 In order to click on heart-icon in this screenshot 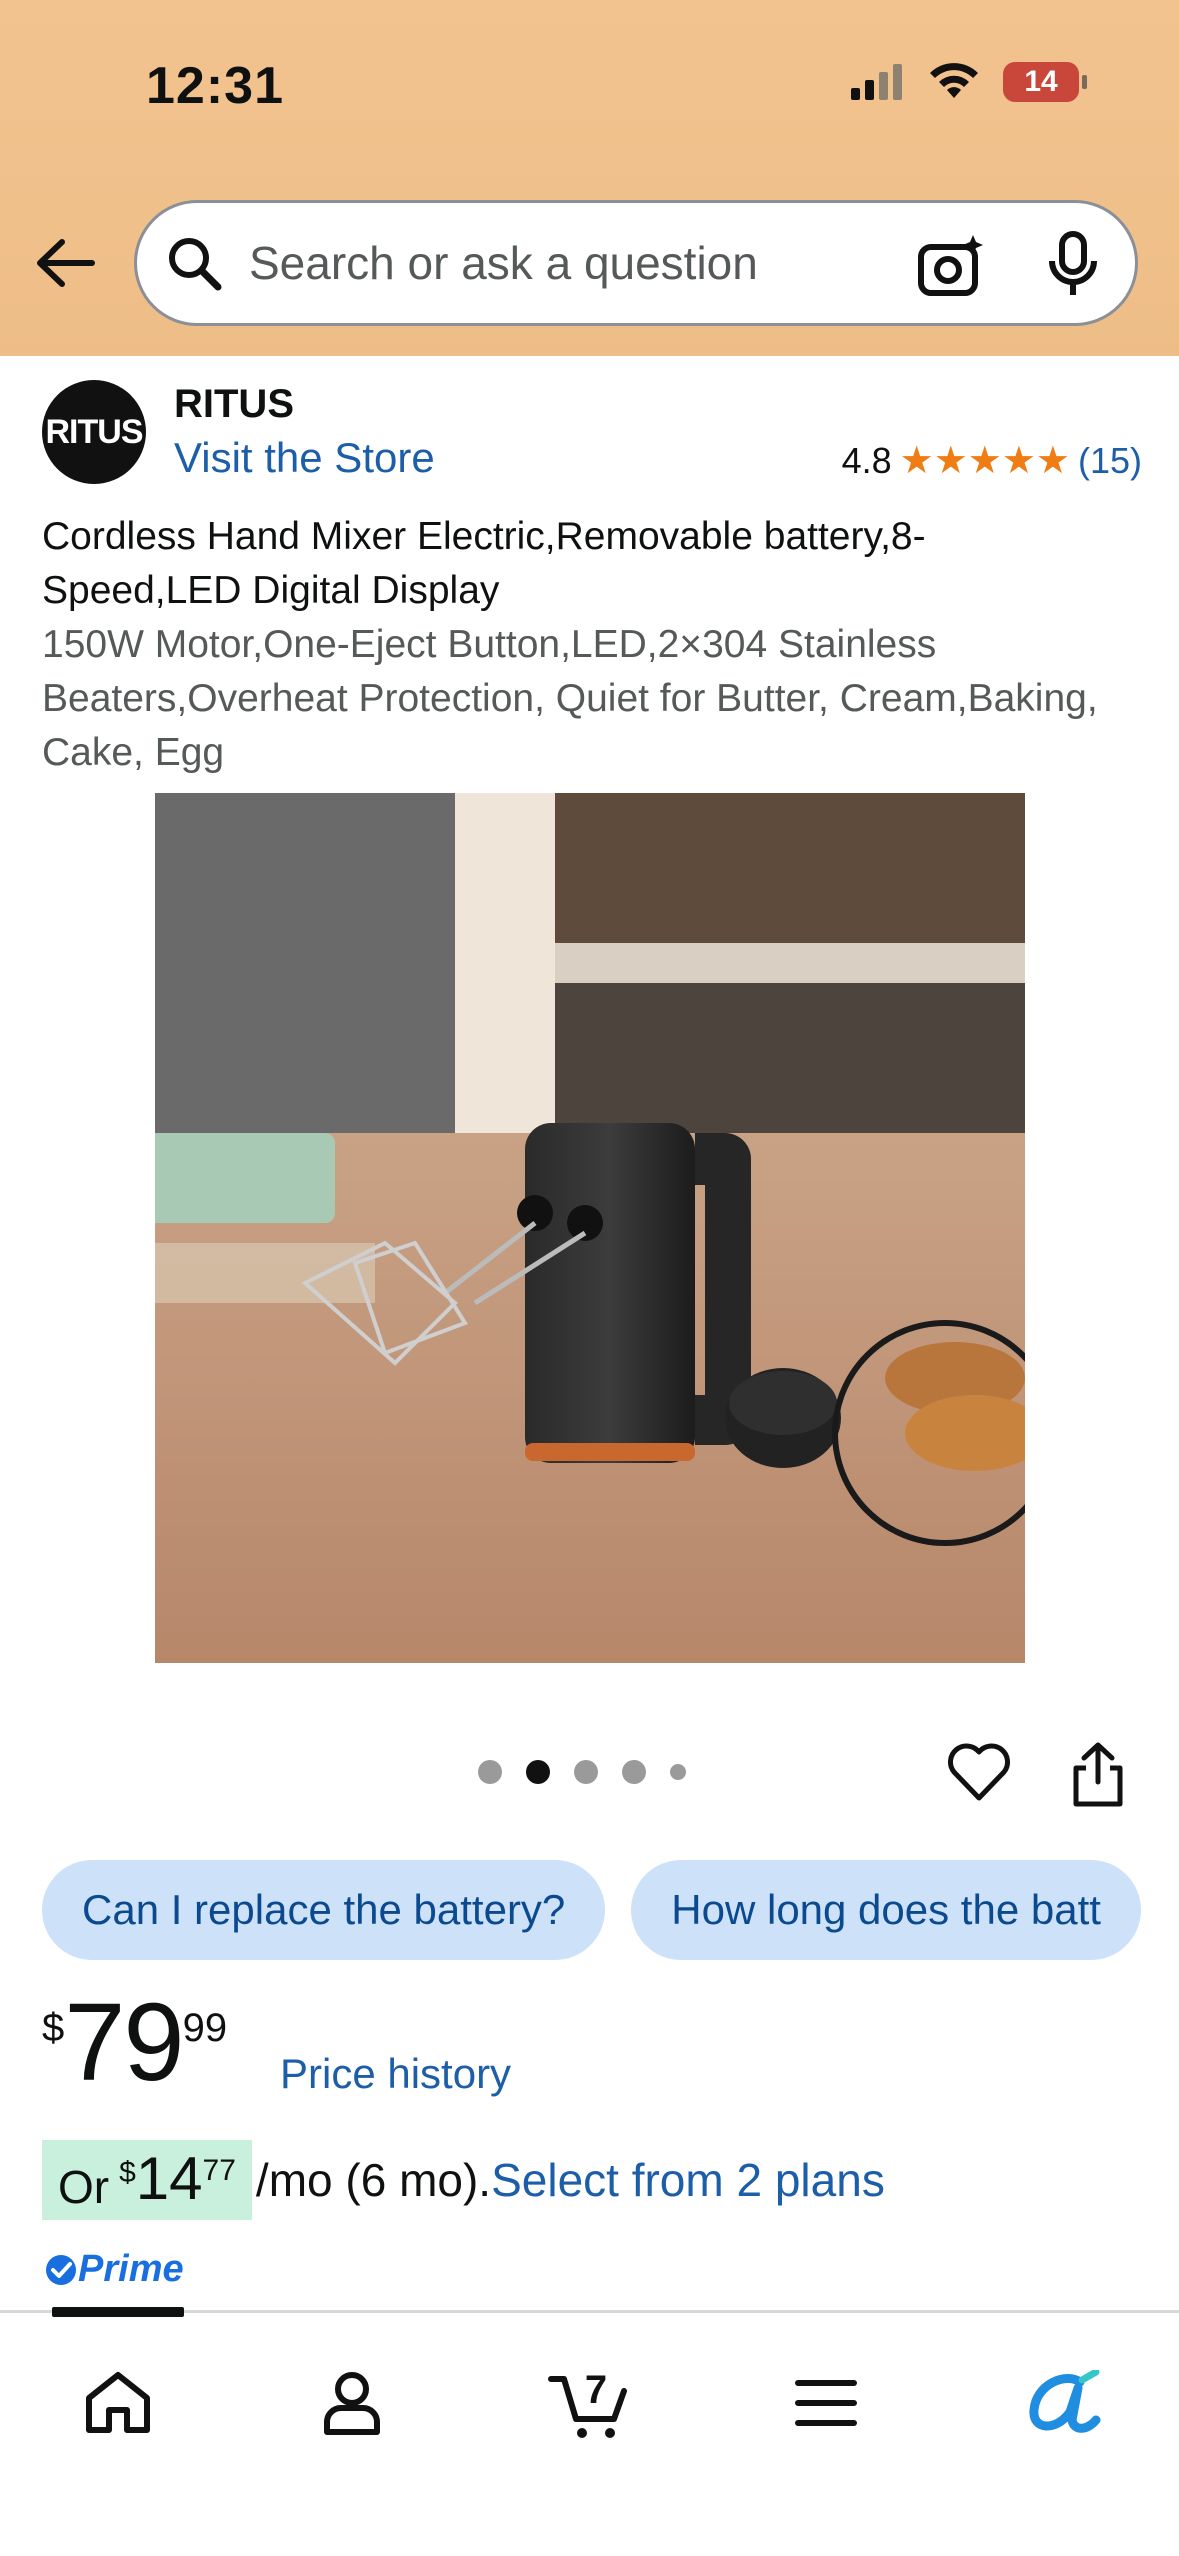, I will do `click(979, 1772)`.